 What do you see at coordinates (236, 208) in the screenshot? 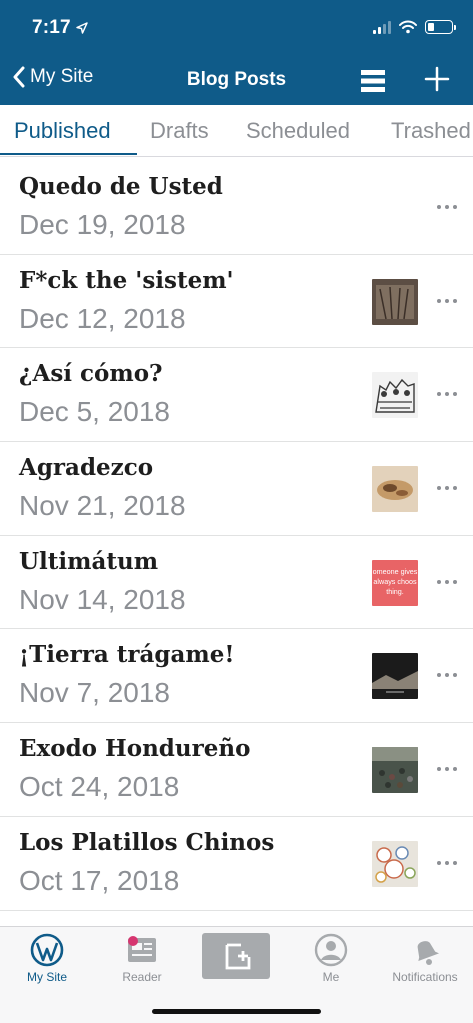
I see `list-item: Quedo de Usted Dec 19, 2018` at bounding box center [236, 208].